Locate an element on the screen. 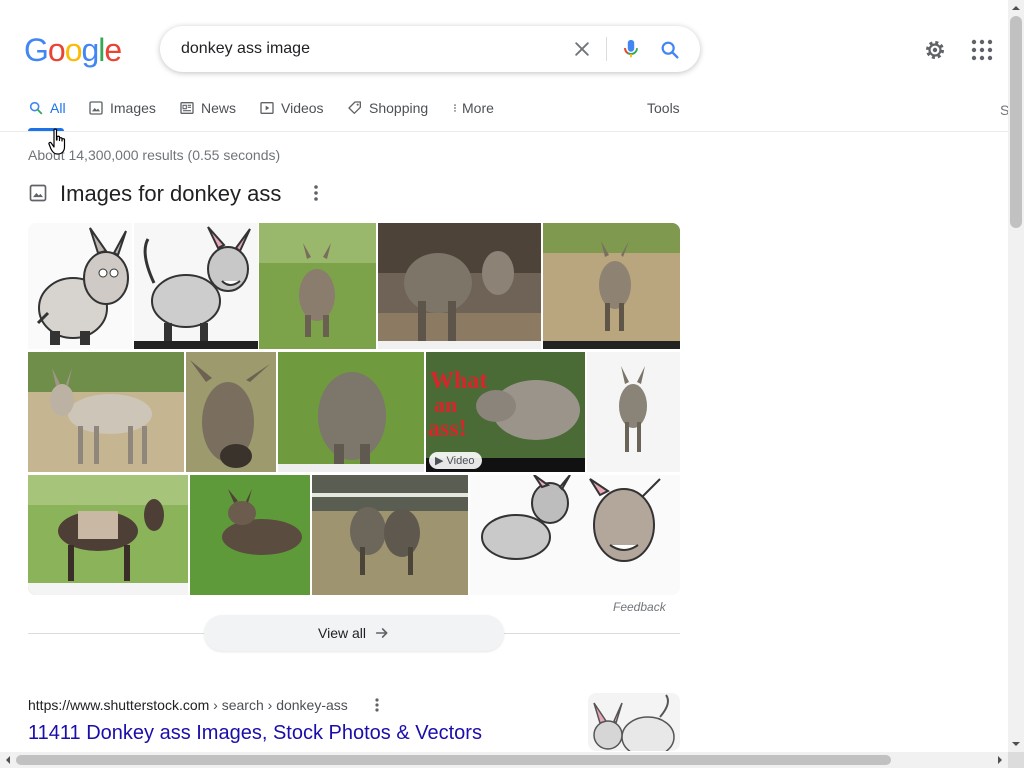  tab-images: Images is located at coordinates (122, 108).